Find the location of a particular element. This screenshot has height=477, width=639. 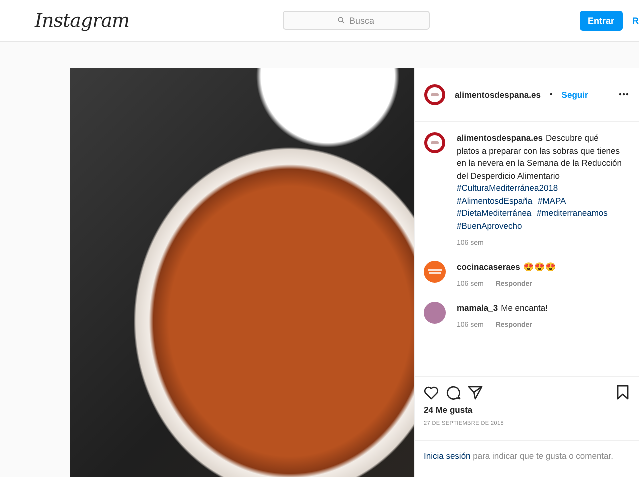

user-avatar is located at coordinates (435, 313).